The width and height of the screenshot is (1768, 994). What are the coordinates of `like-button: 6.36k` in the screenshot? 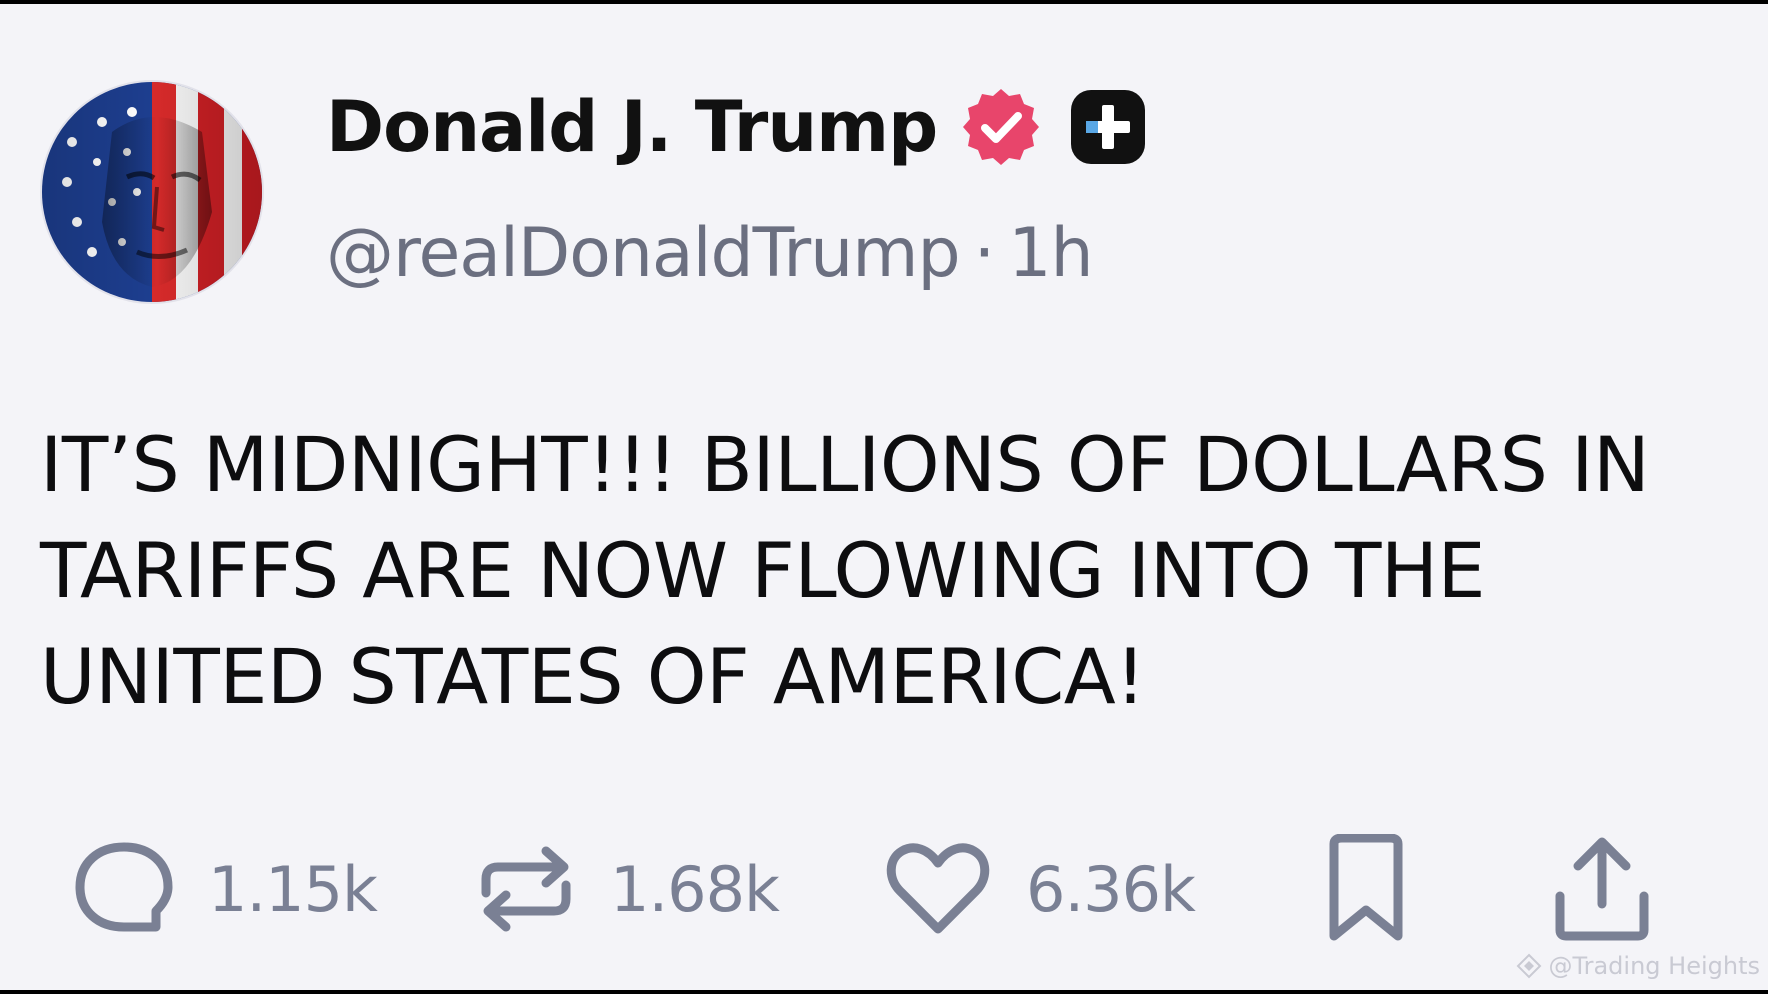 It's located at (1040, 889).